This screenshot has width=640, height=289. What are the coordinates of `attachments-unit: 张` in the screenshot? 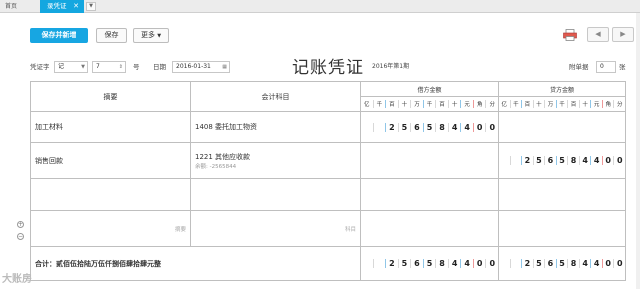 It's located at (622, 67).